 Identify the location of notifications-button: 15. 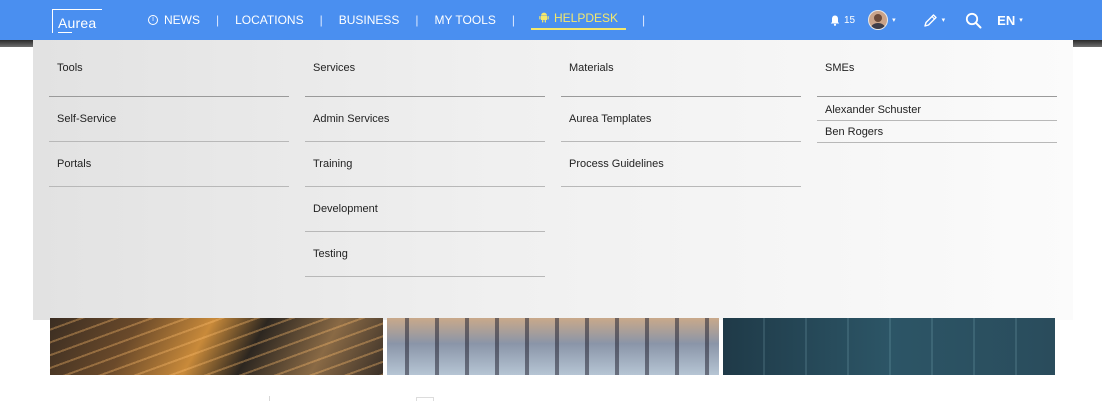
(842, 20).